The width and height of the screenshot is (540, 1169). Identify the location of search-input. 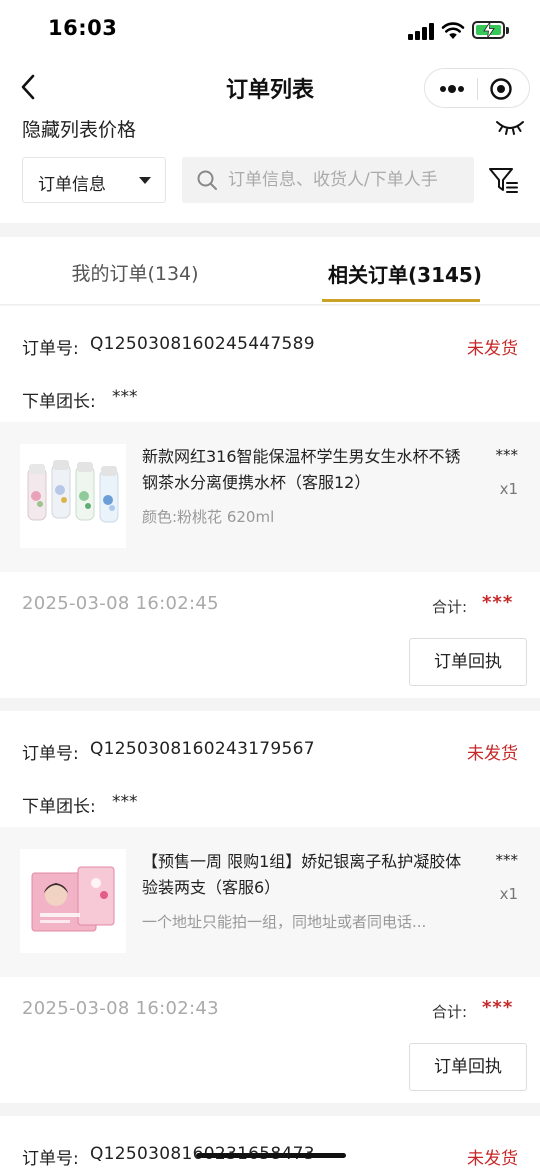
(349, 180).